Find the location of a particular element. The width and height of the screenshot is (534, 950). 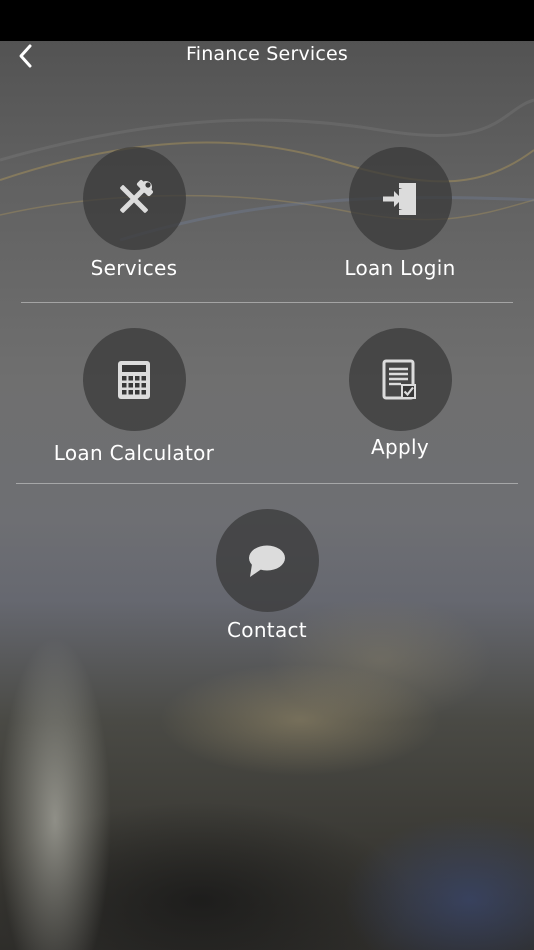

application-form-icon is located at coordinates (399, 379).